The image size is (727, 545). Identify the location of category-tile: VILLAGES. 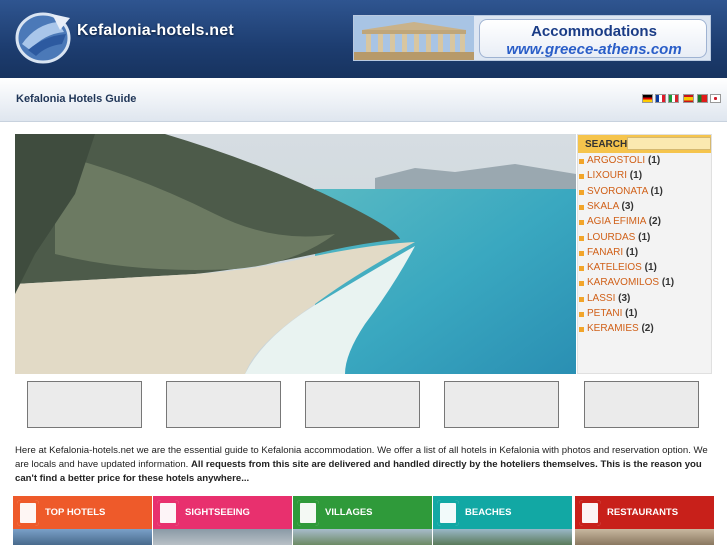
(362, 520).